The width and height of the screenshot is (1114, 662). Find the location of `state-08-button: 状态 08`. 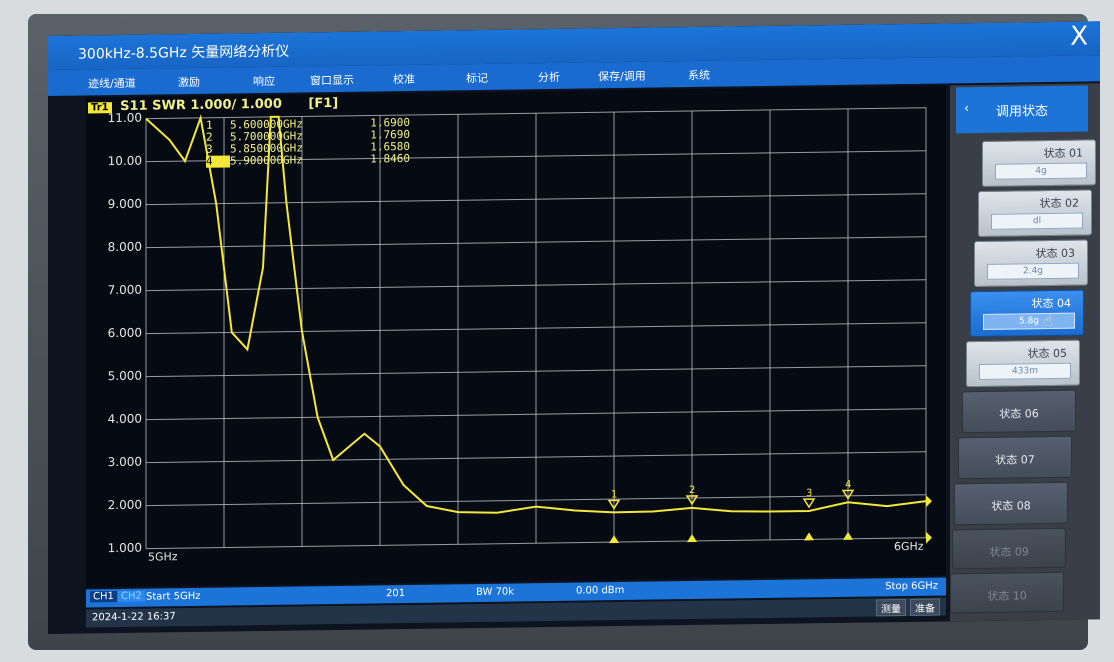

state-08-button: 状态 08 is located at coordinates (1011, 503).